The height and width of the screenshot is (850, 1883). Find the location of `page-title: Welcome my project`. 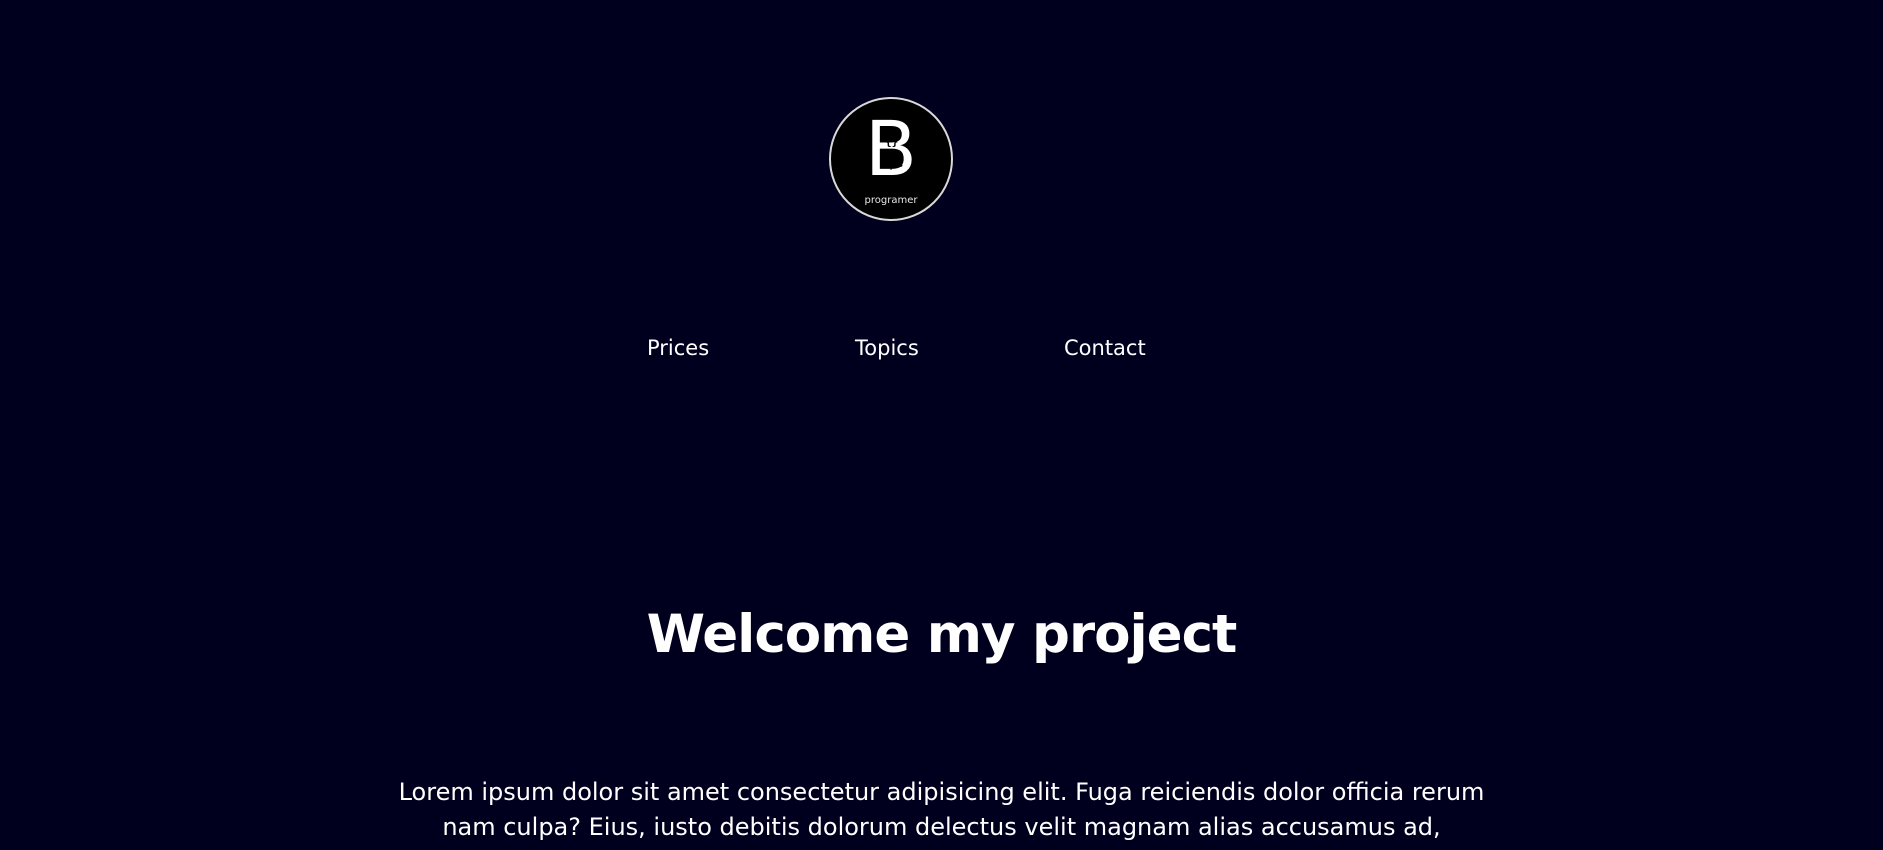

page-title: Welcome my project is located at coordinates (942, 634).